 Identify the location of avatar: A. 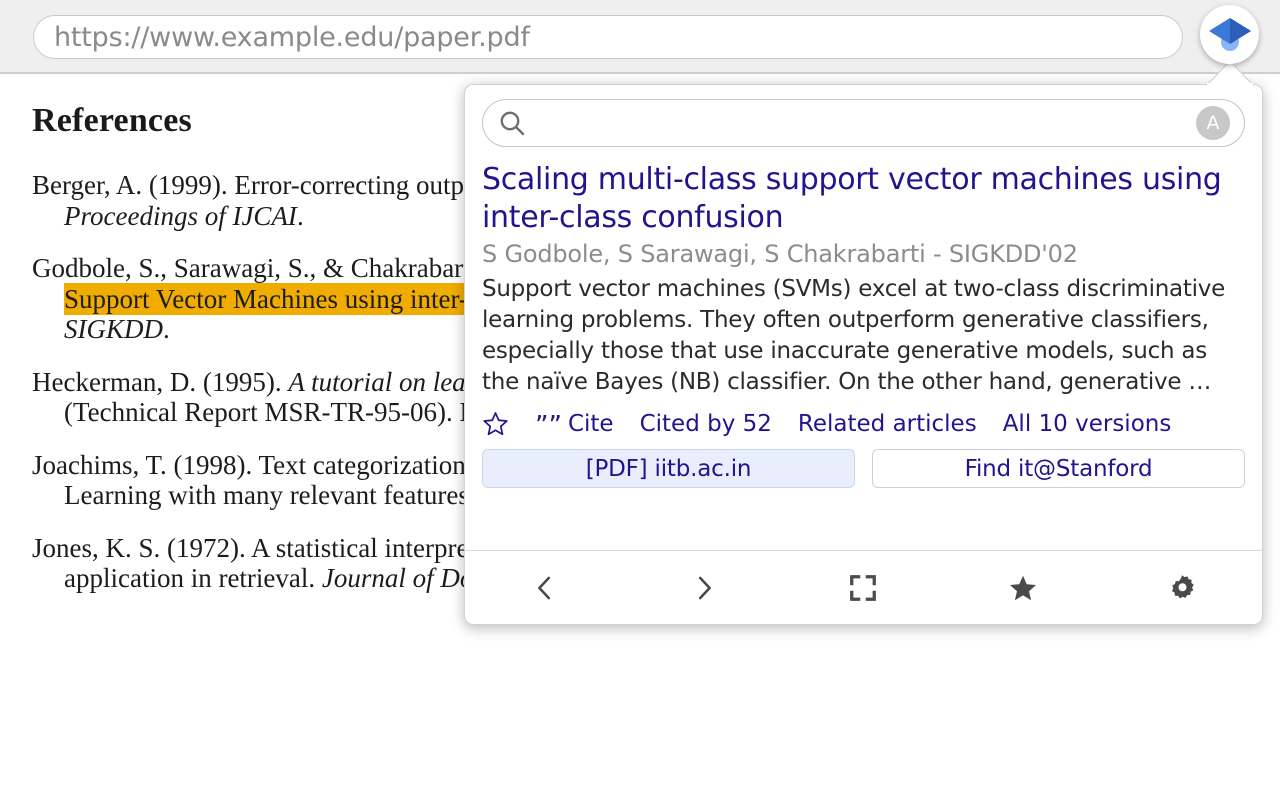
(1213, 123).